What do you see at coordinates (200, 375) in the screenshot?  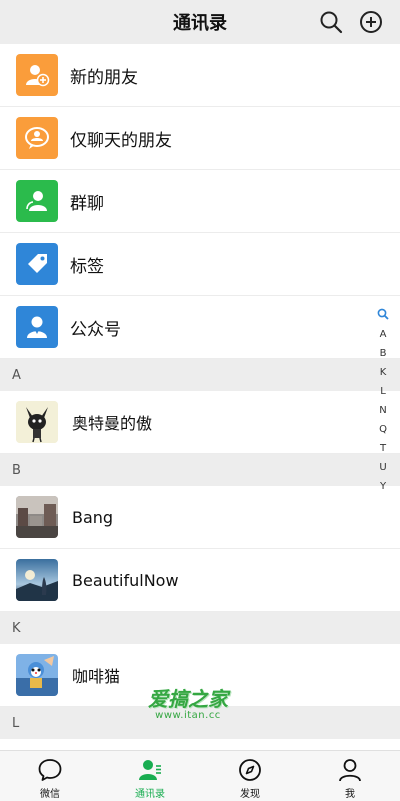 I see `section-header-a: A` at bounding box center [200, 375].